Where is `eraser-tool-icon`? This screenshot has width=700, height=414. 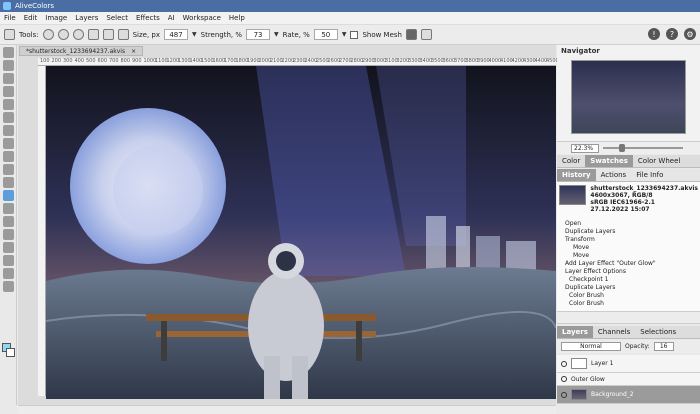
eraser-tool-icon is located at coordinates (8, 117).